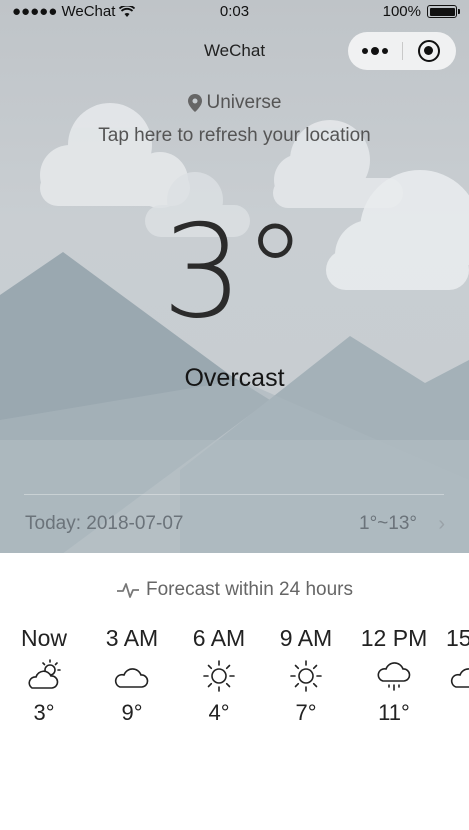 The image size is (469, 830). Describe the element at coordinates (234, 272) in the screenshot. I see `current-temperature: 3°` at that location.